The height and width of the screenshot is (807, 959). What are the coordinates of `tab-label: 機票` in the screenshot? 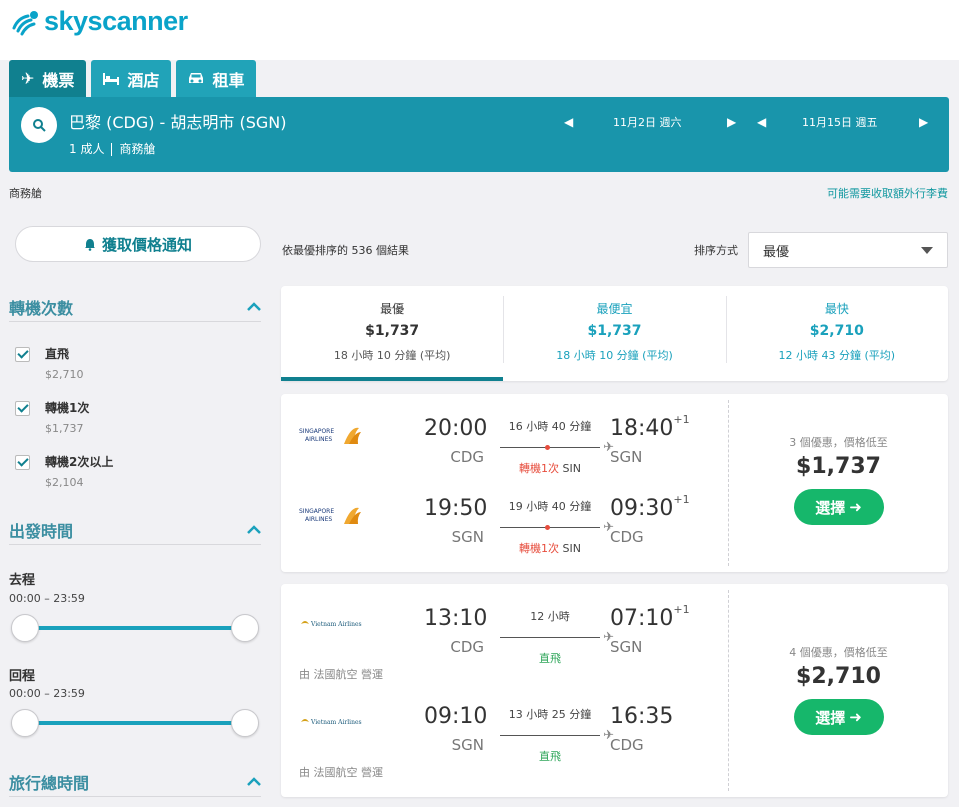 It's located at (58, 80).